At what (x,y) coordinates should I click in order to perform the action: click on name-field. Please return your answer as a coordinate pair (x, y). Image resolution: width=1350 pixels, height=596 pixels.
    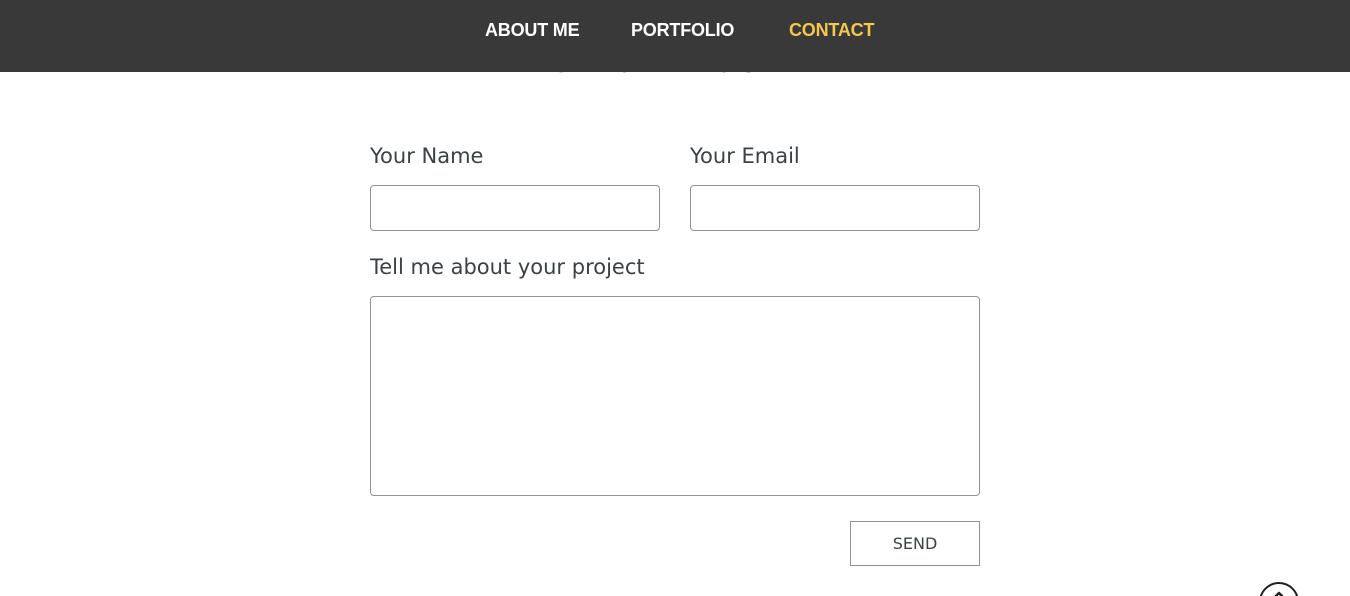
    Looking at the image, I should click on (515, 208).